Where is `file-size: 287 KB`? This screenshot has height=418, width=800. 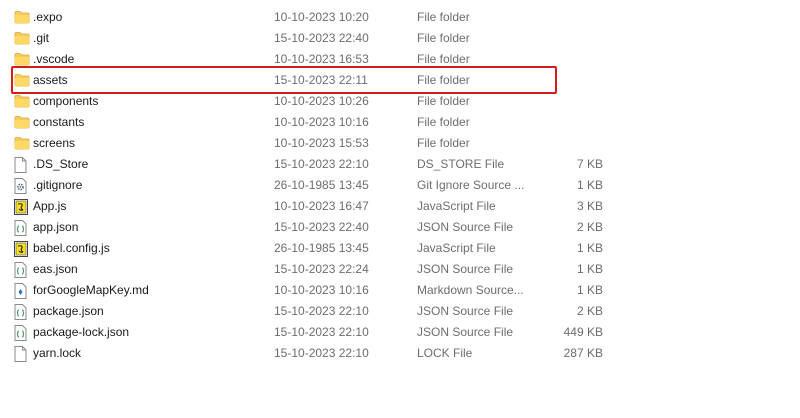 file-size: 287 KB is located at coordinates (583, 353).